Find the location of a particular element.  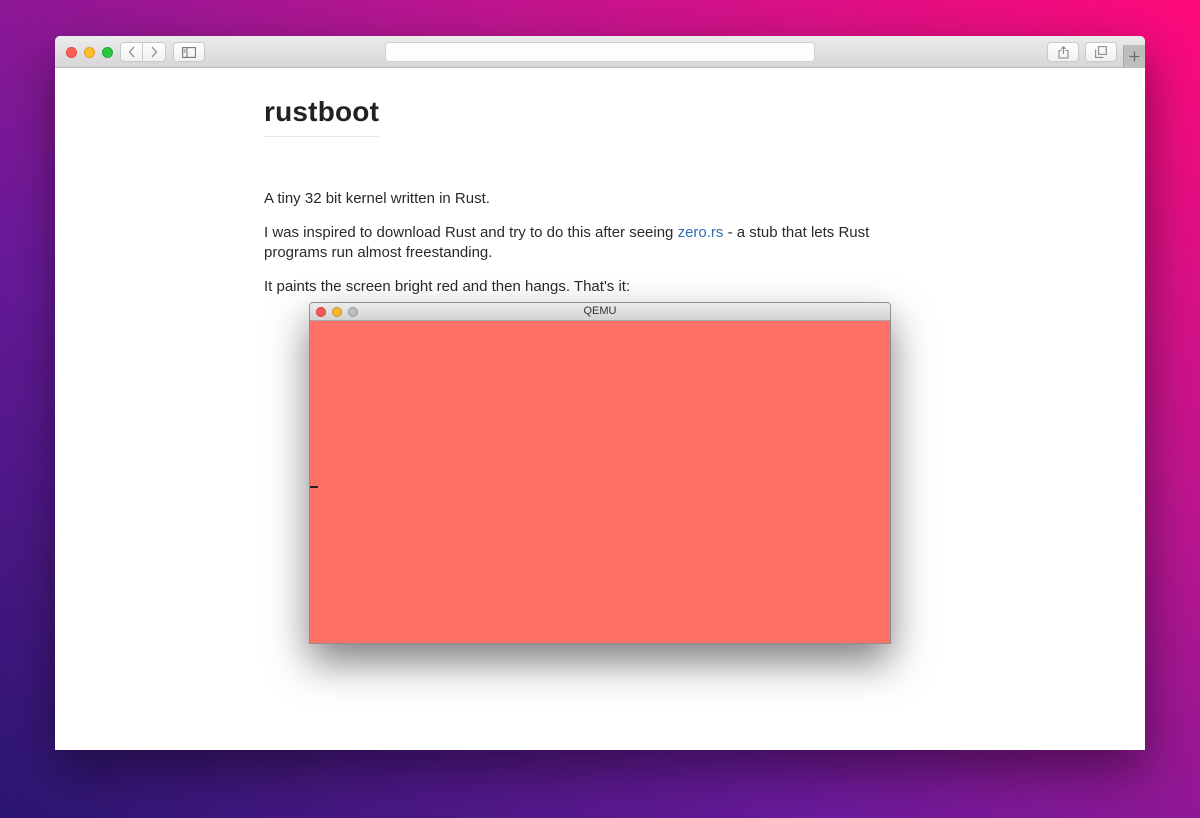

close-window-button is located at coordinates (71, 52).